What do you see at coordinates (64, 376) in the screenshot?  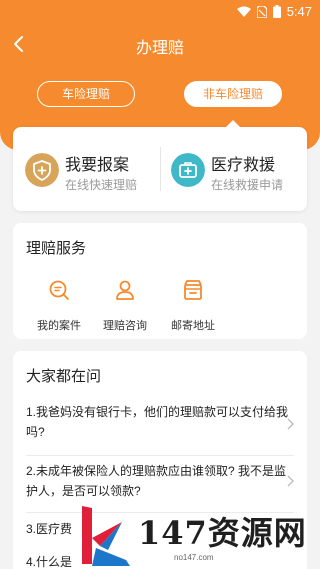 I see `faq-heading: 大家都在问` at bounding box center [64, 376].